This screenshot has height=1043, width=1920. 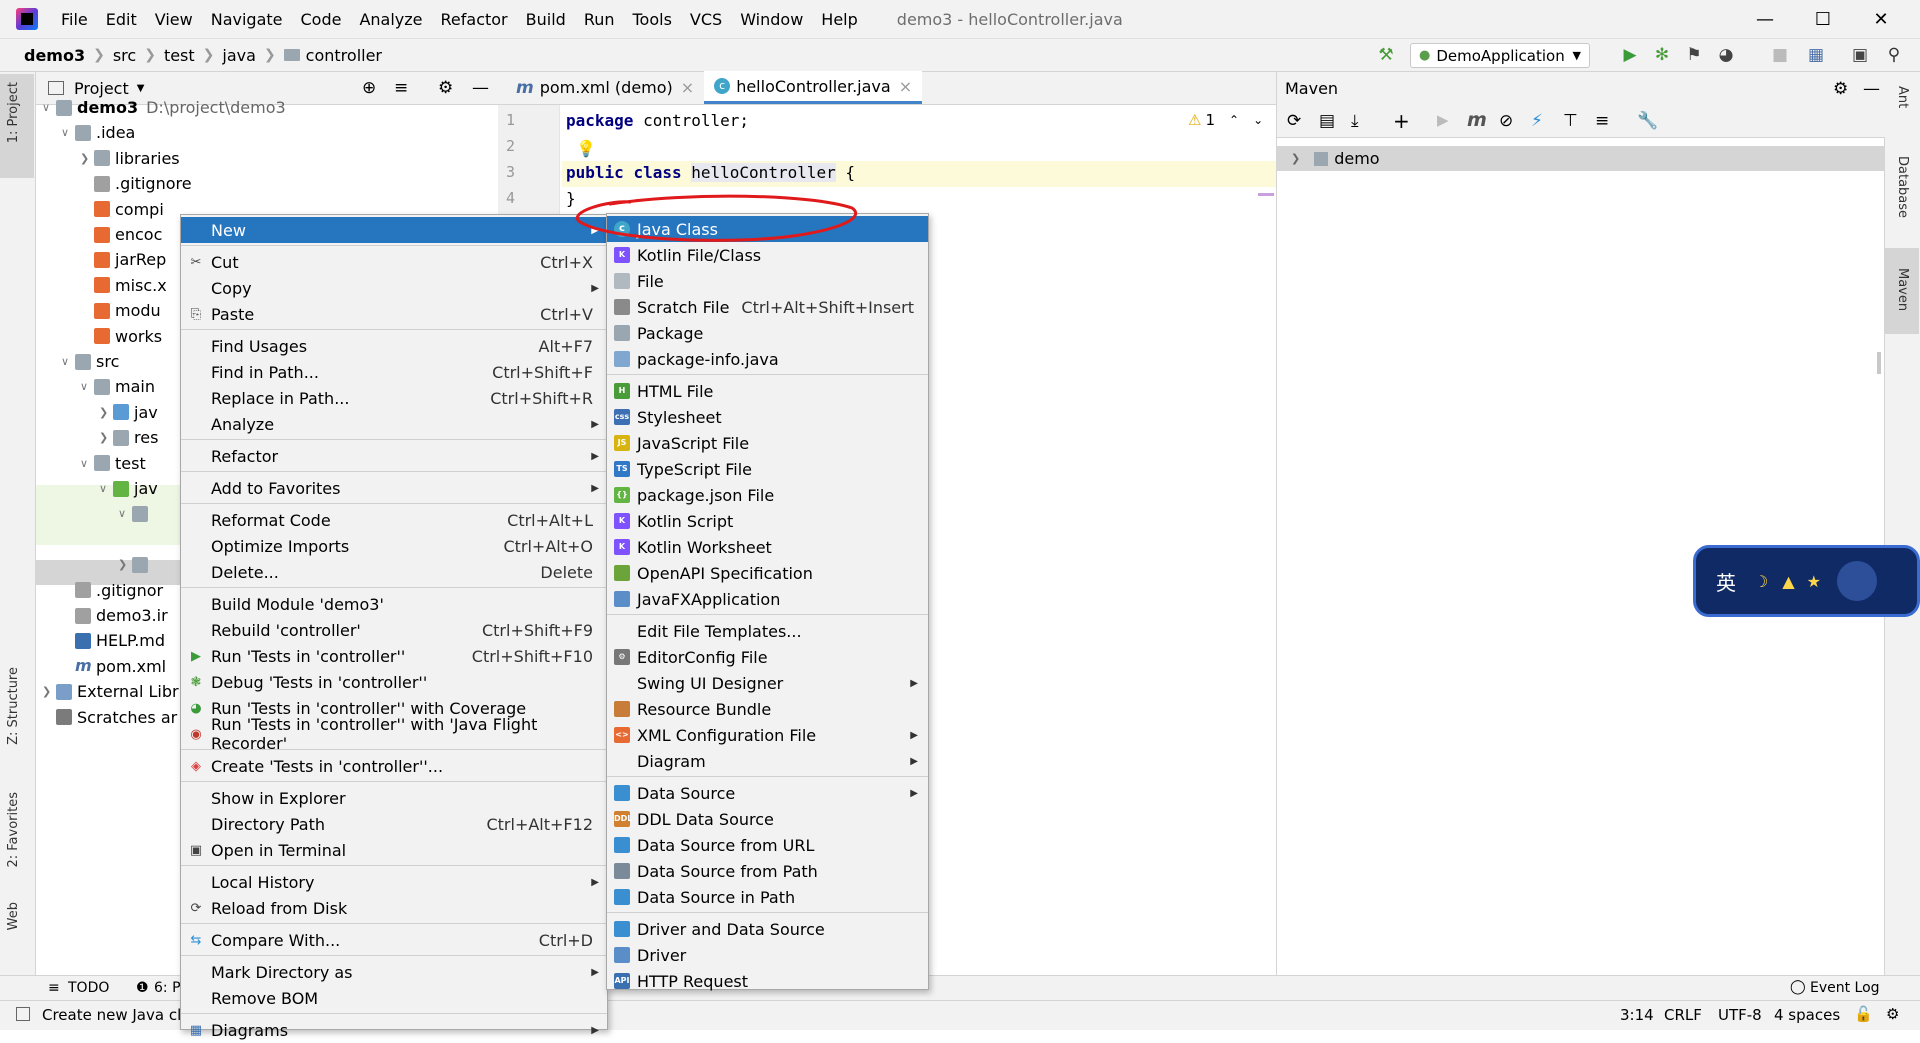 What do you see at coordinates (1788, 581) in the screenshot?
I see `shirt-icon: ▲` at bounding box center [1788, 581].